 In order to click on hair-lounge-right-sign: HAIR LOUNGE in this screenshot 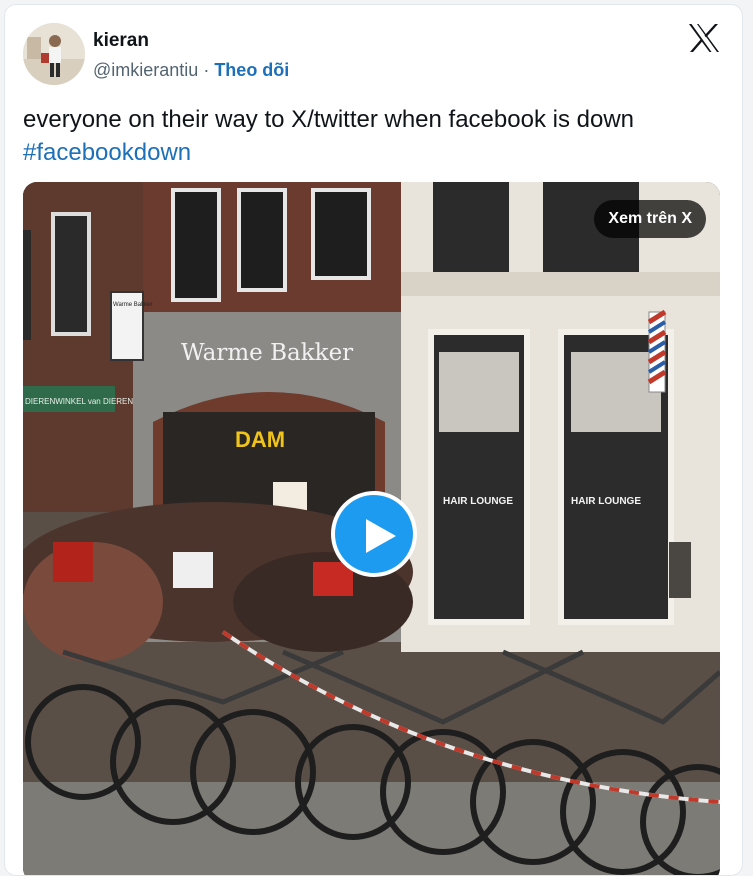, I will do `click(606, 501)`.